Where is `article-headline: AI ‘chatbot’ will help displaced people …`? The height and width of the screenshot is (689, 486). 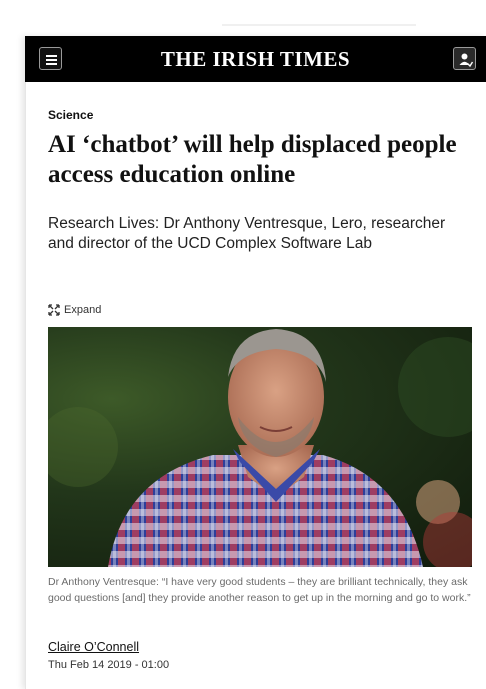 article-headline: AI ‘chatbot’ will help displaced people … is located at coordinates (252, 159).